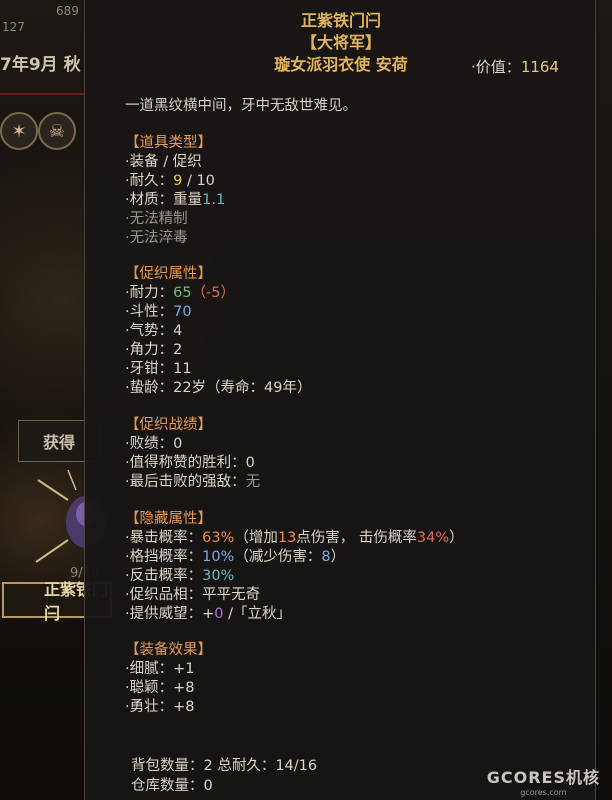 The image size is (612, 800). I want to click on refine-row: ·无法精制, so click(156, 219).